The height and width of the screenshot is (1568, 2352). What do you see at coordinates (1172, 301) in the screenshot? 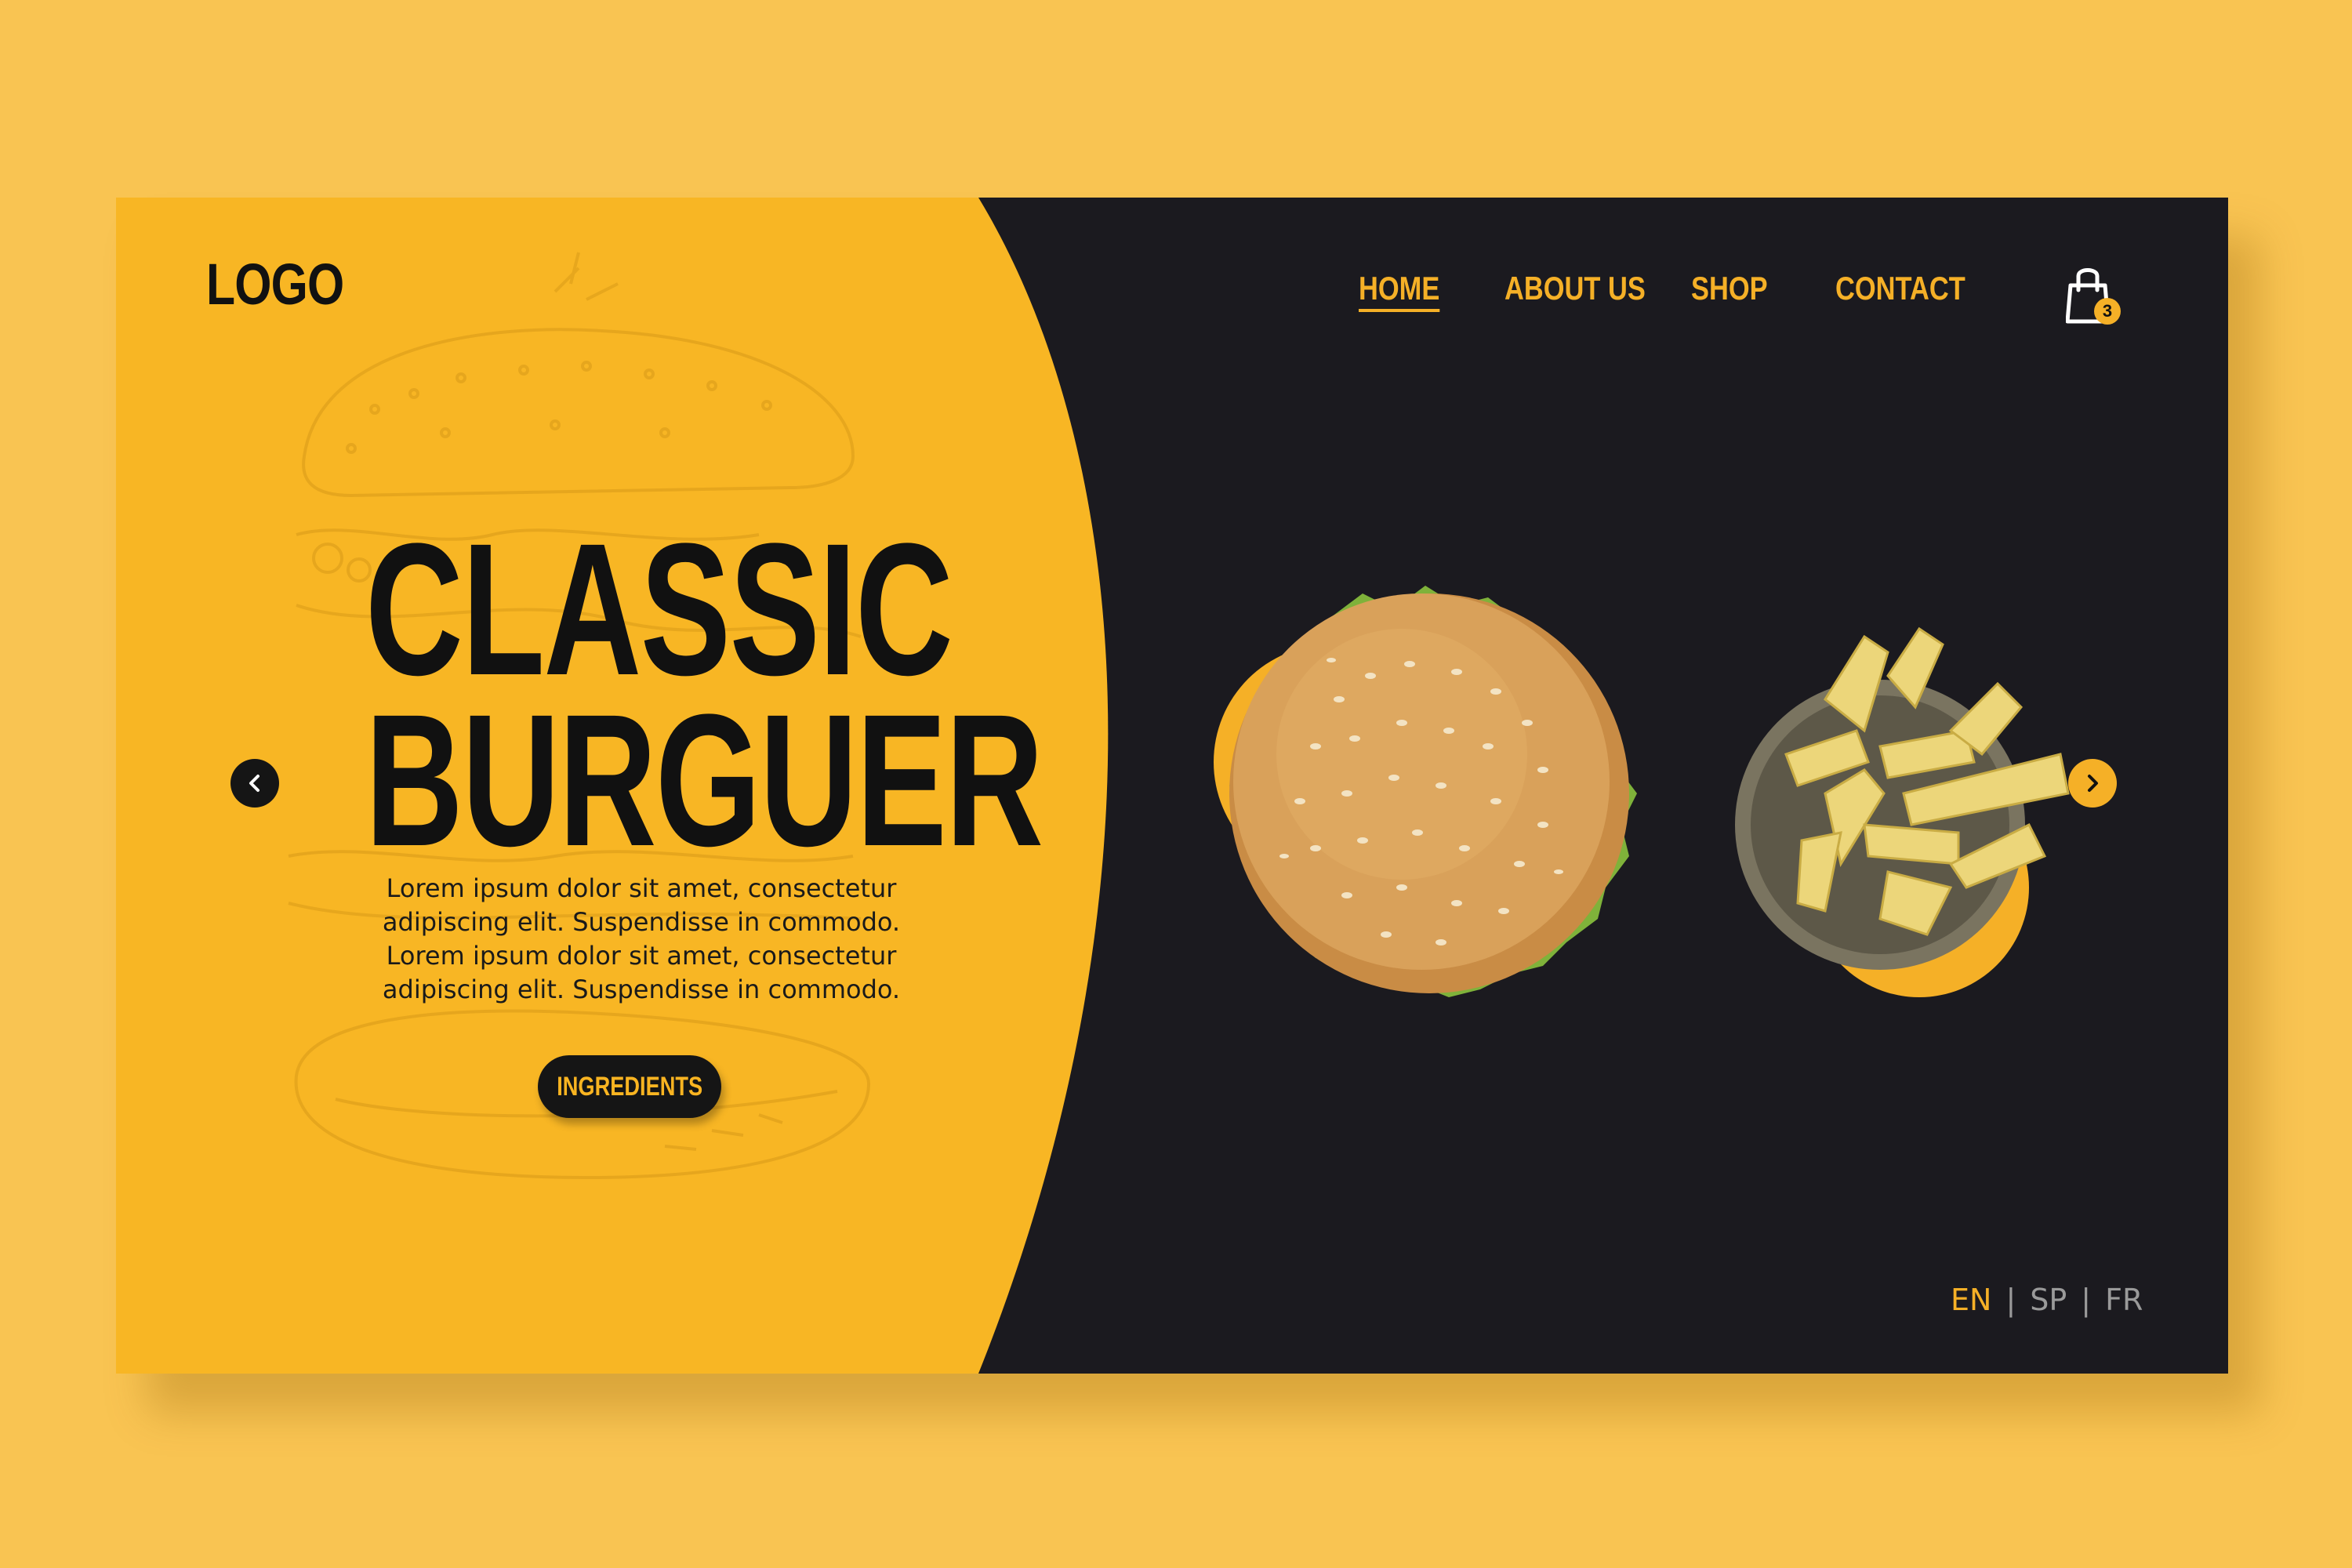
I see `main-nav: HOME ABOUT US SHOP CONTACT` at bounding box center [1172, 301].